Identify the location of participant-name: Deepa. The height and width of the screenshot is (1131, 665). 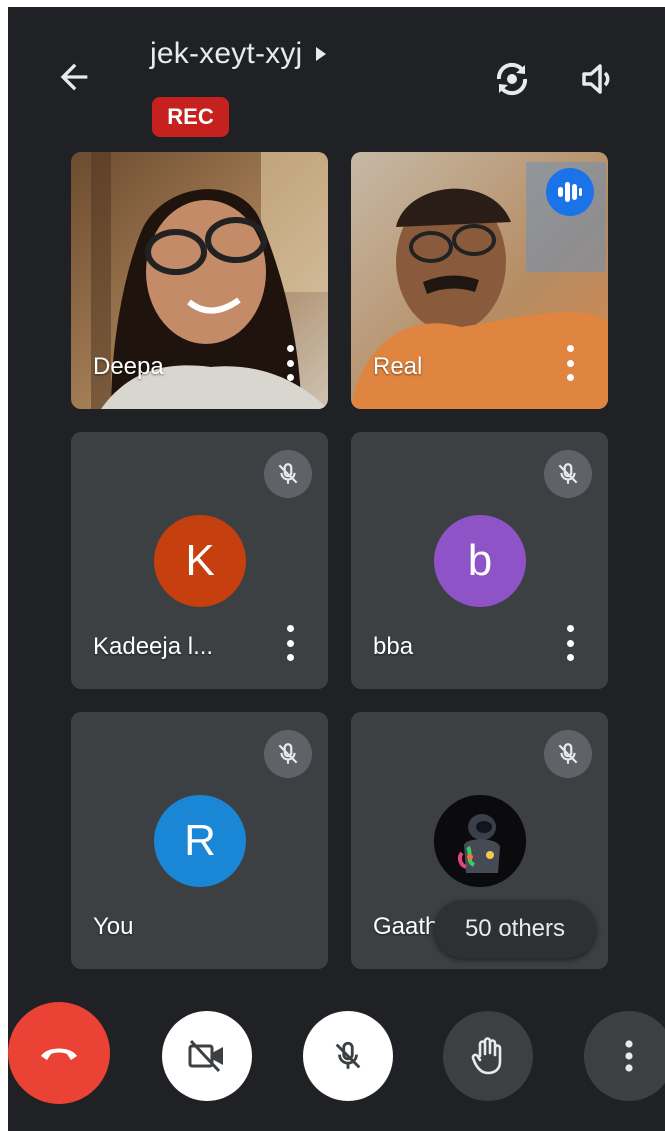
(128, 366).